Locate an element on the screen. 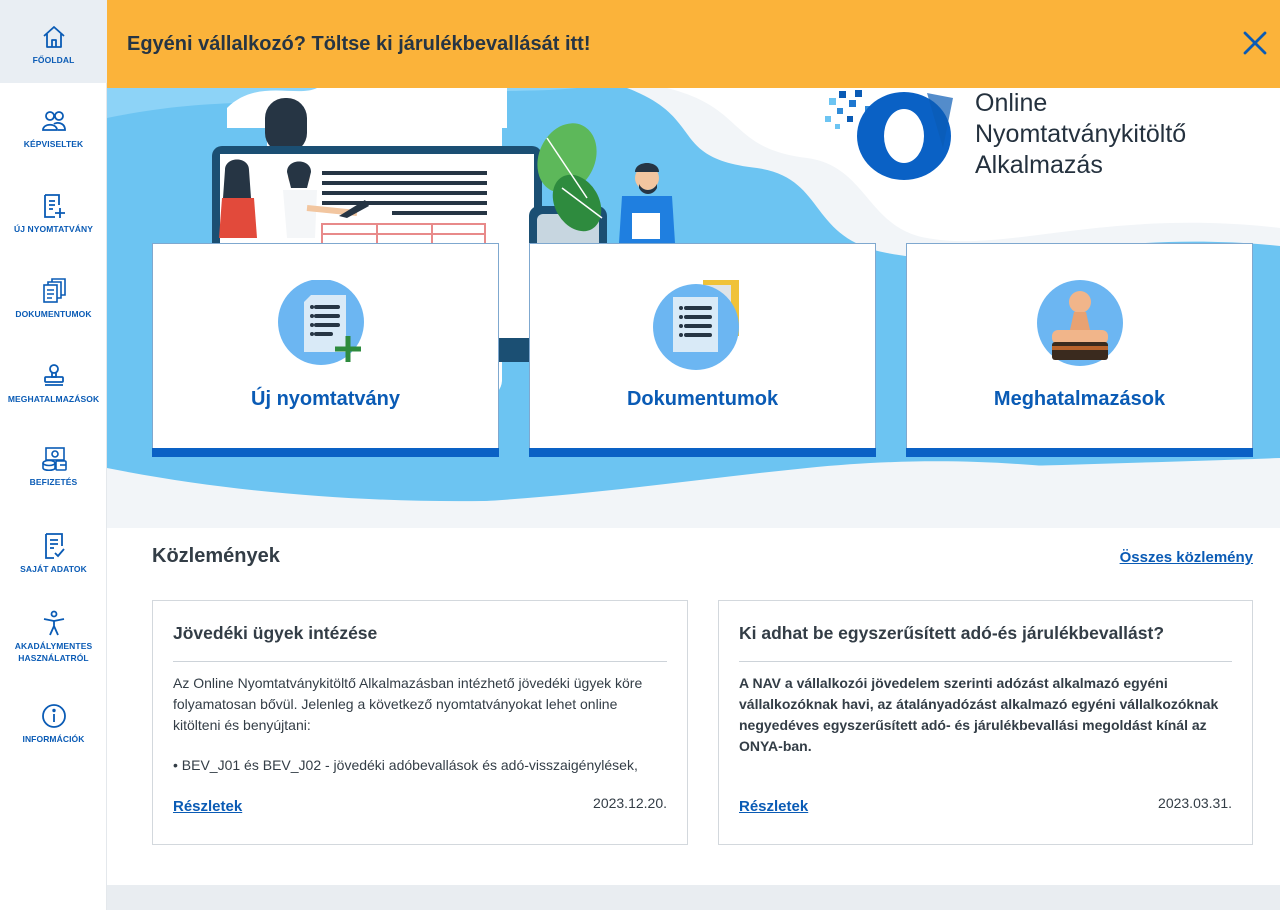 This screenshot has height=910, width=1280. sidebar-item-label: MEGHATALMAZÁSOK is located at coordinates (53, 399).